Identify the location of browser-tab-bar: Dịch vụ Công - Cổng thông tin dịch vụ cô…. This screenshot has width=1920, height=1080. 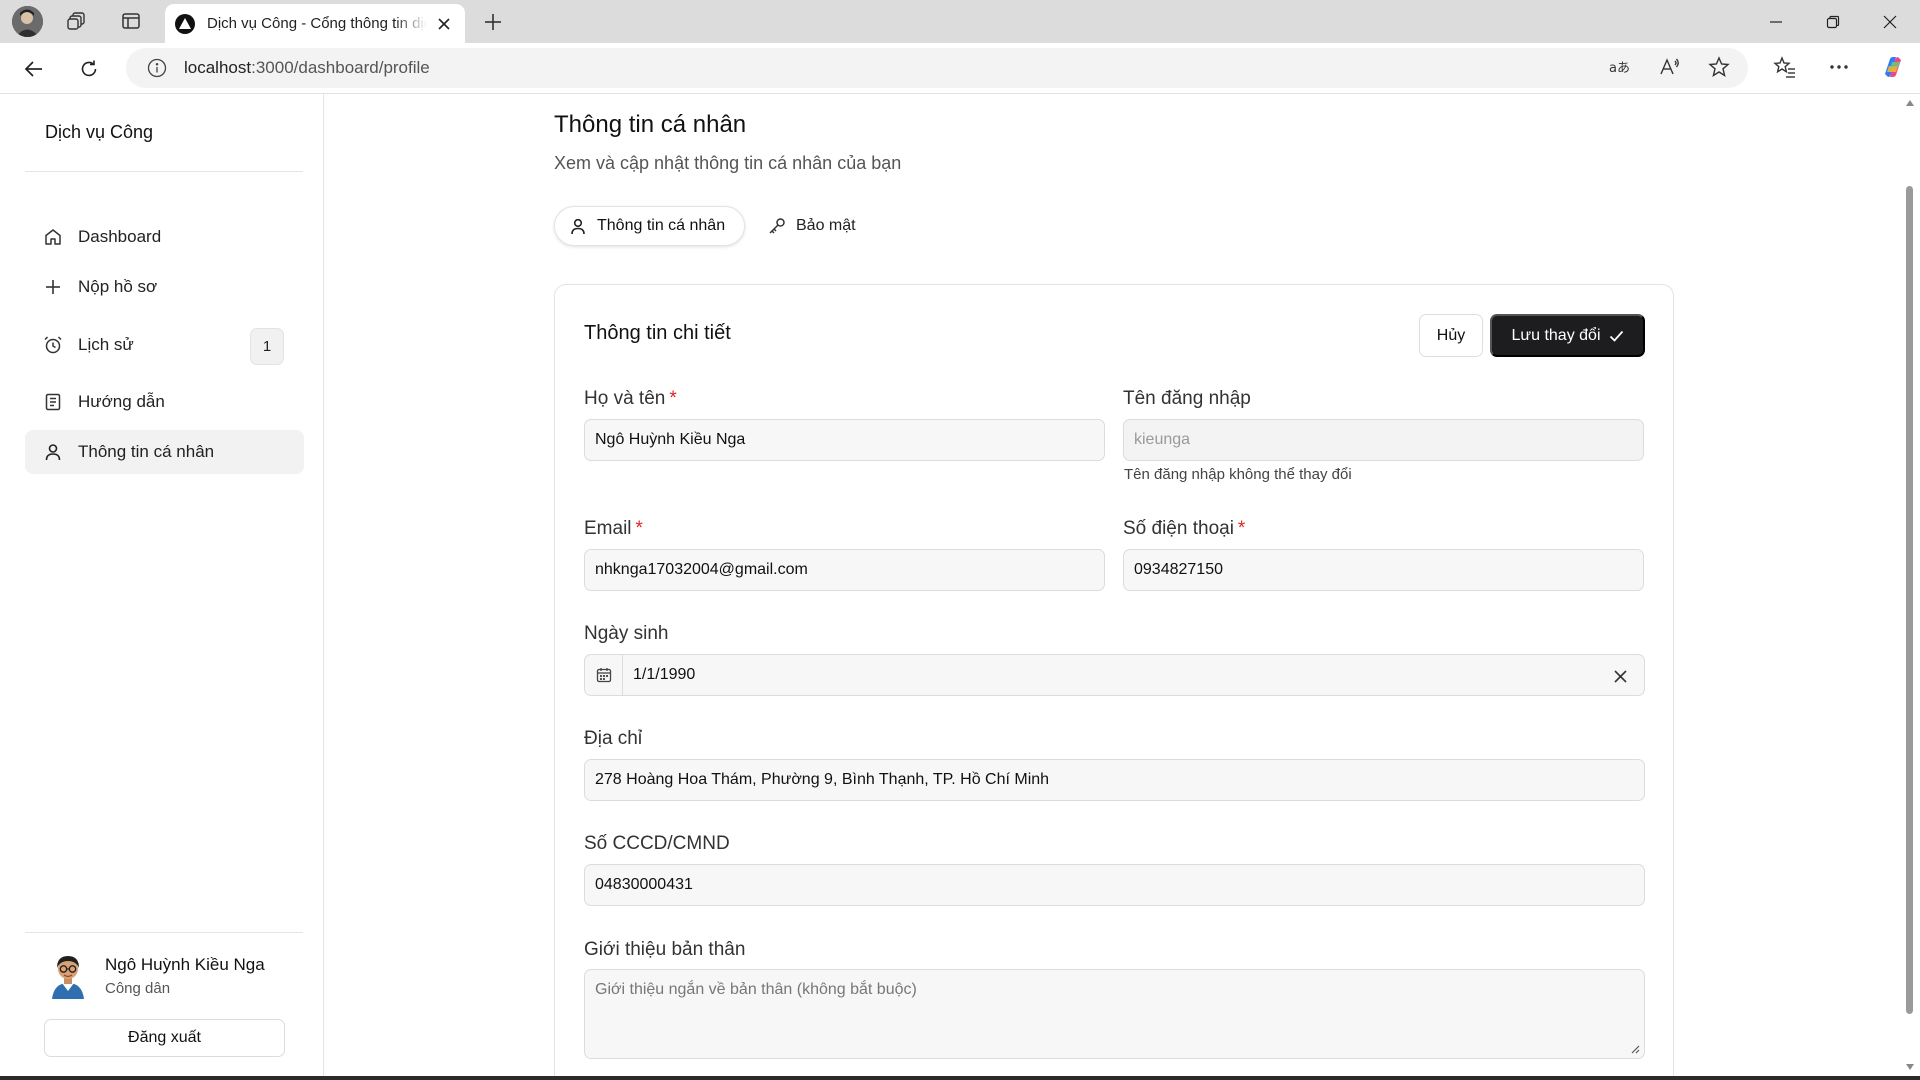
(960, 21).